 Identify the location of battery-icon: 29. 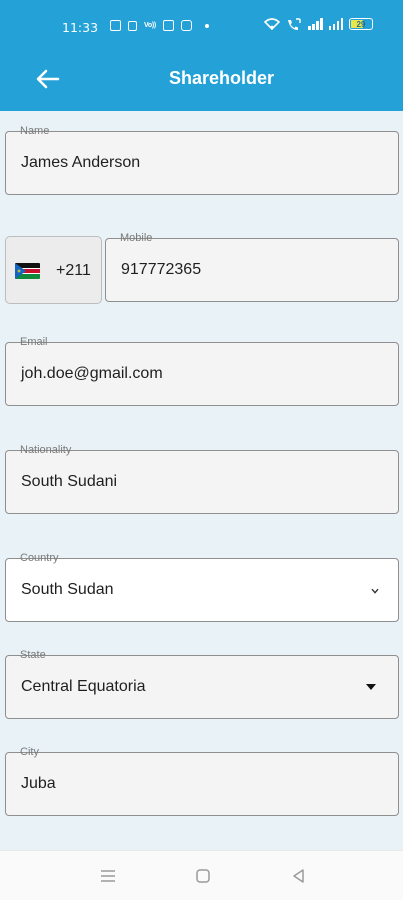
(361, 24).